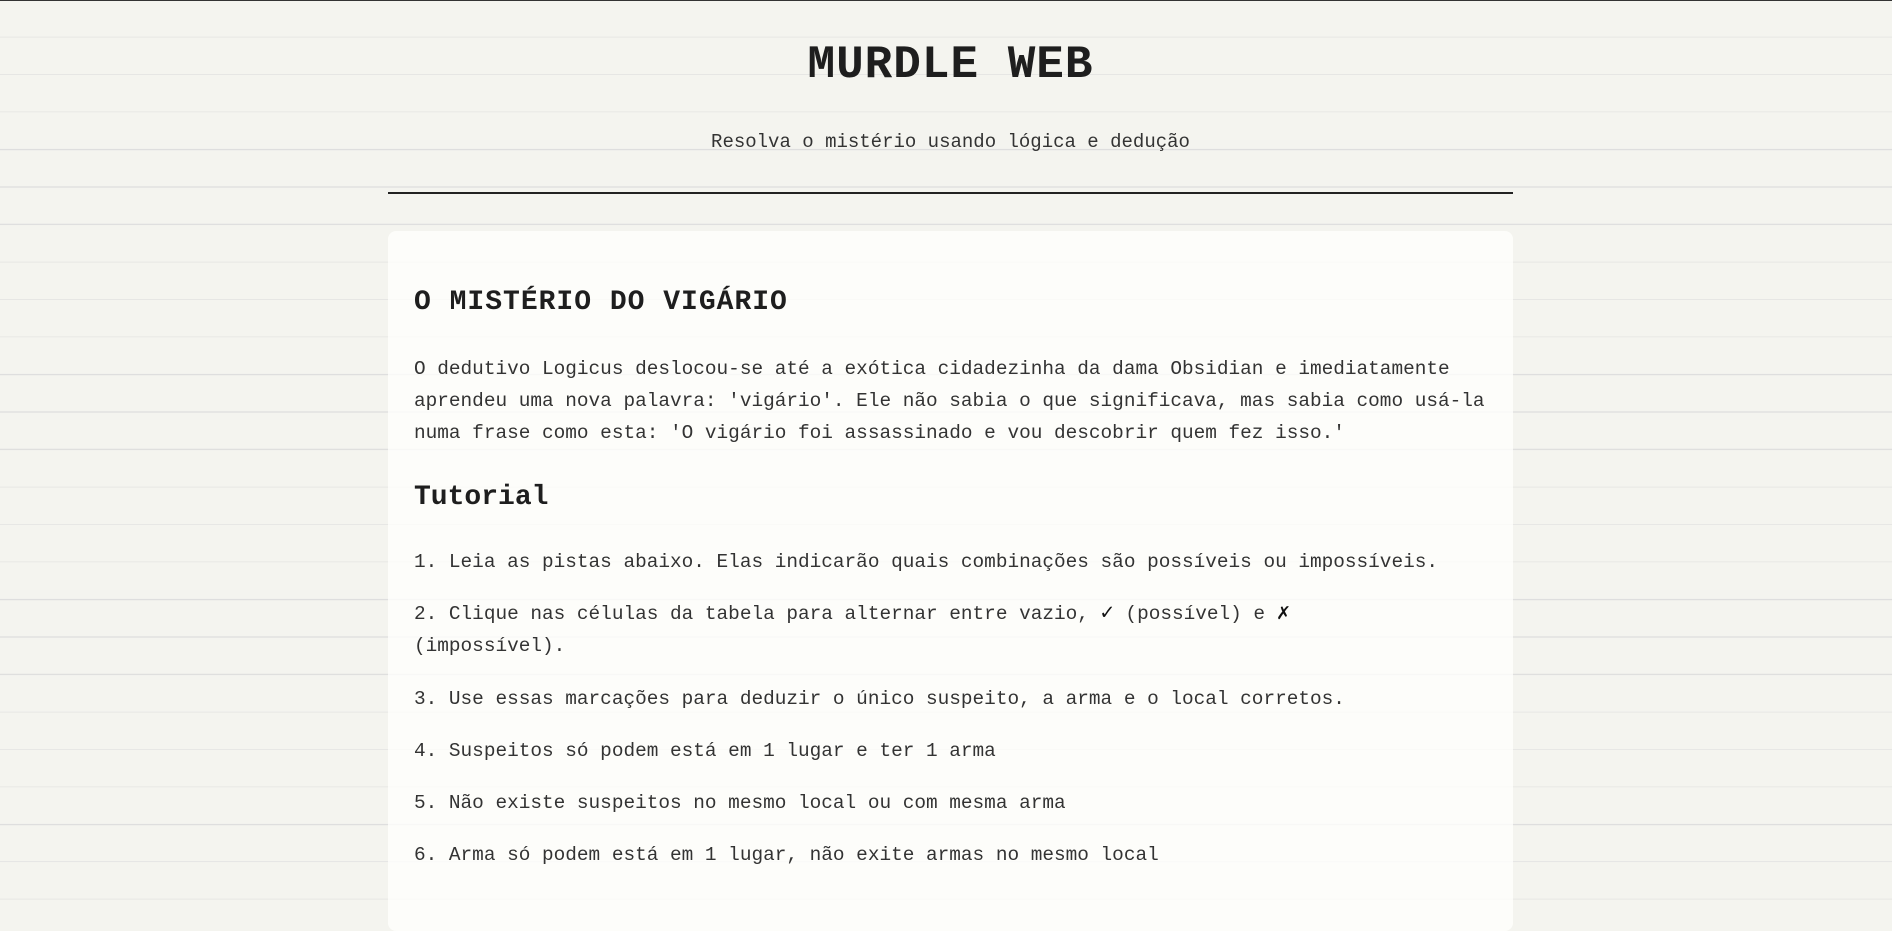  What do you see at coordinates (1283, 613) in the screenshot?
I see `cross-mark-icon: ✗` at bounding box center [1283, 613].